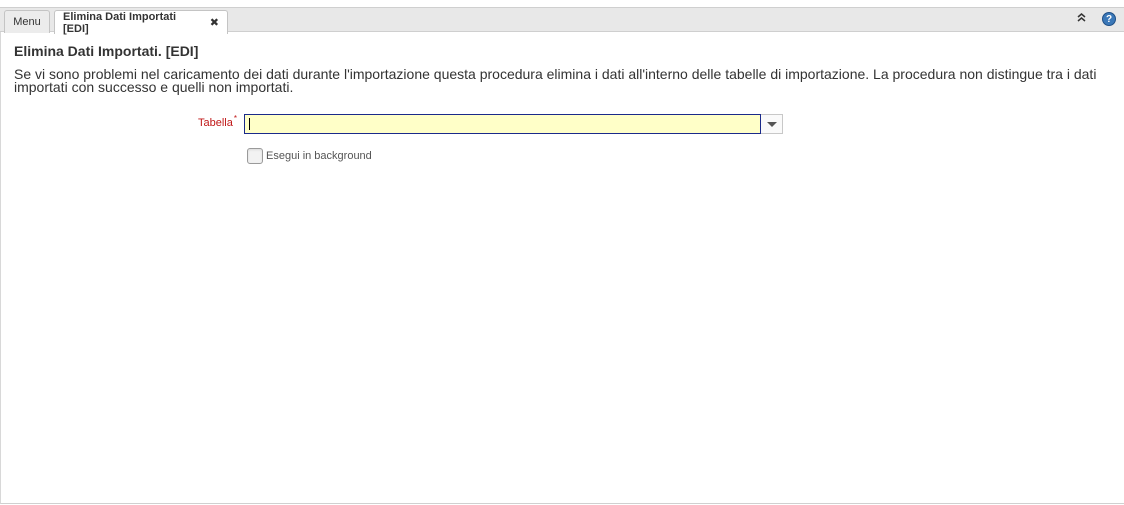  I want to click on tabella-dropdown-button, so click(772, 124).